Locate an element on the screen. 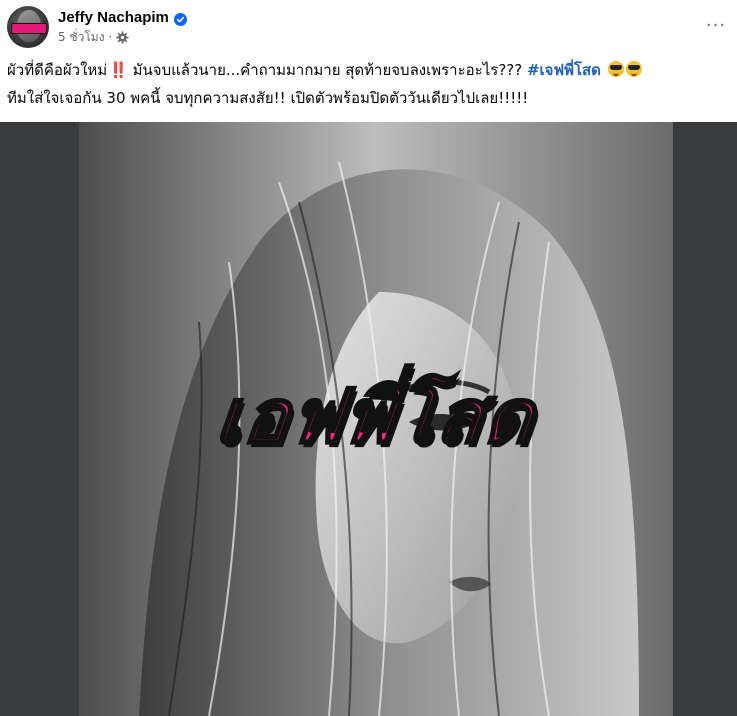  hashtag-link: #เจฟพี่โสด is located at coordinates (564, 70).